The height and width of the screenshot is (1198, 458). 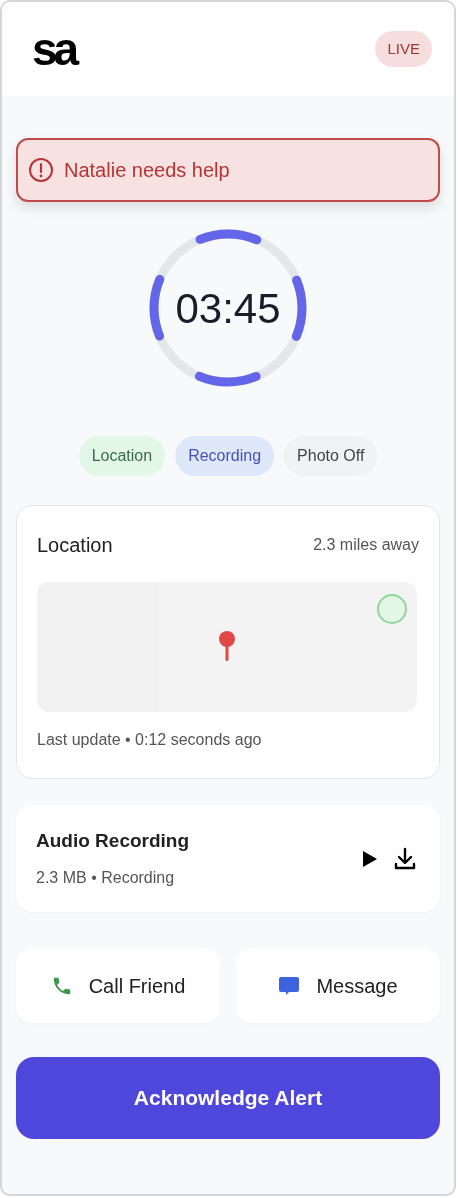 I want to click on app-logo: sa, so click(x=54, y=49).